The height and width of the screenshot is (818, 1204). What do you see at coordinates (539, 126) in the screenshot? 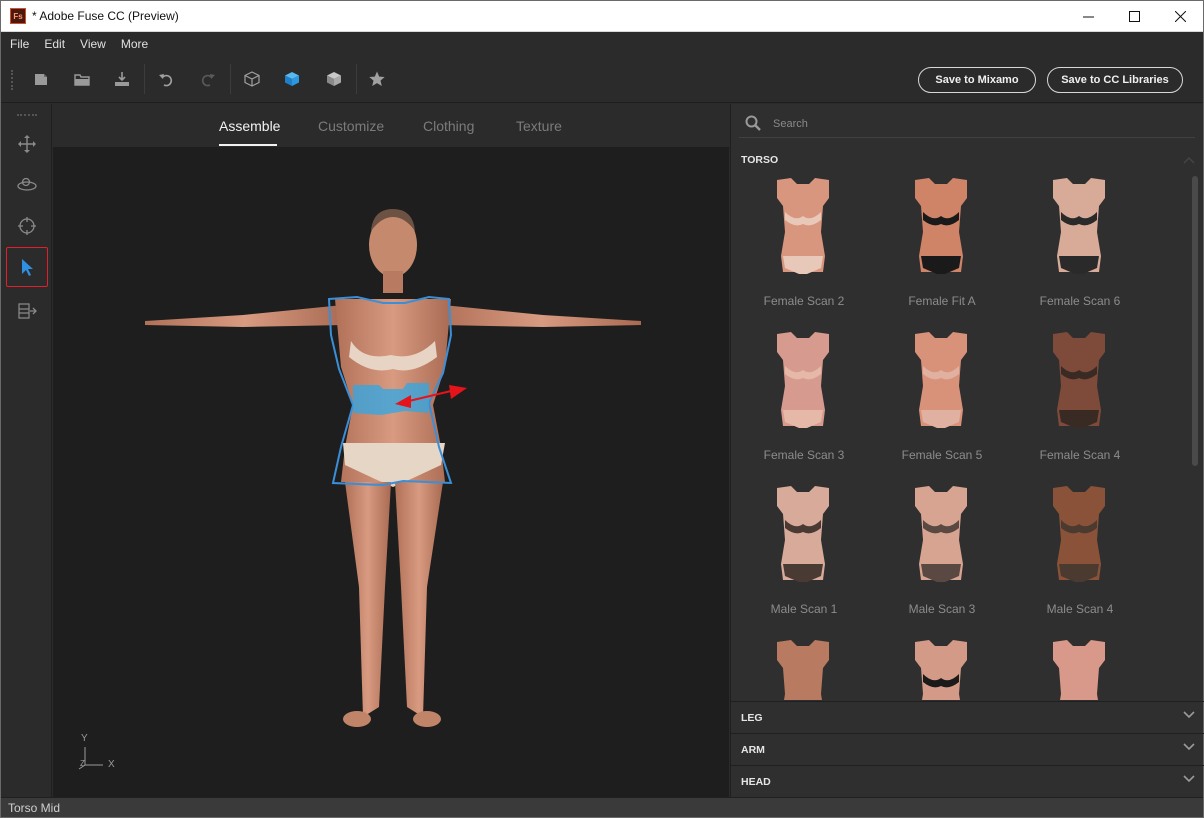
I see `tab-texture: Texture` at bounding box center [539, 126].